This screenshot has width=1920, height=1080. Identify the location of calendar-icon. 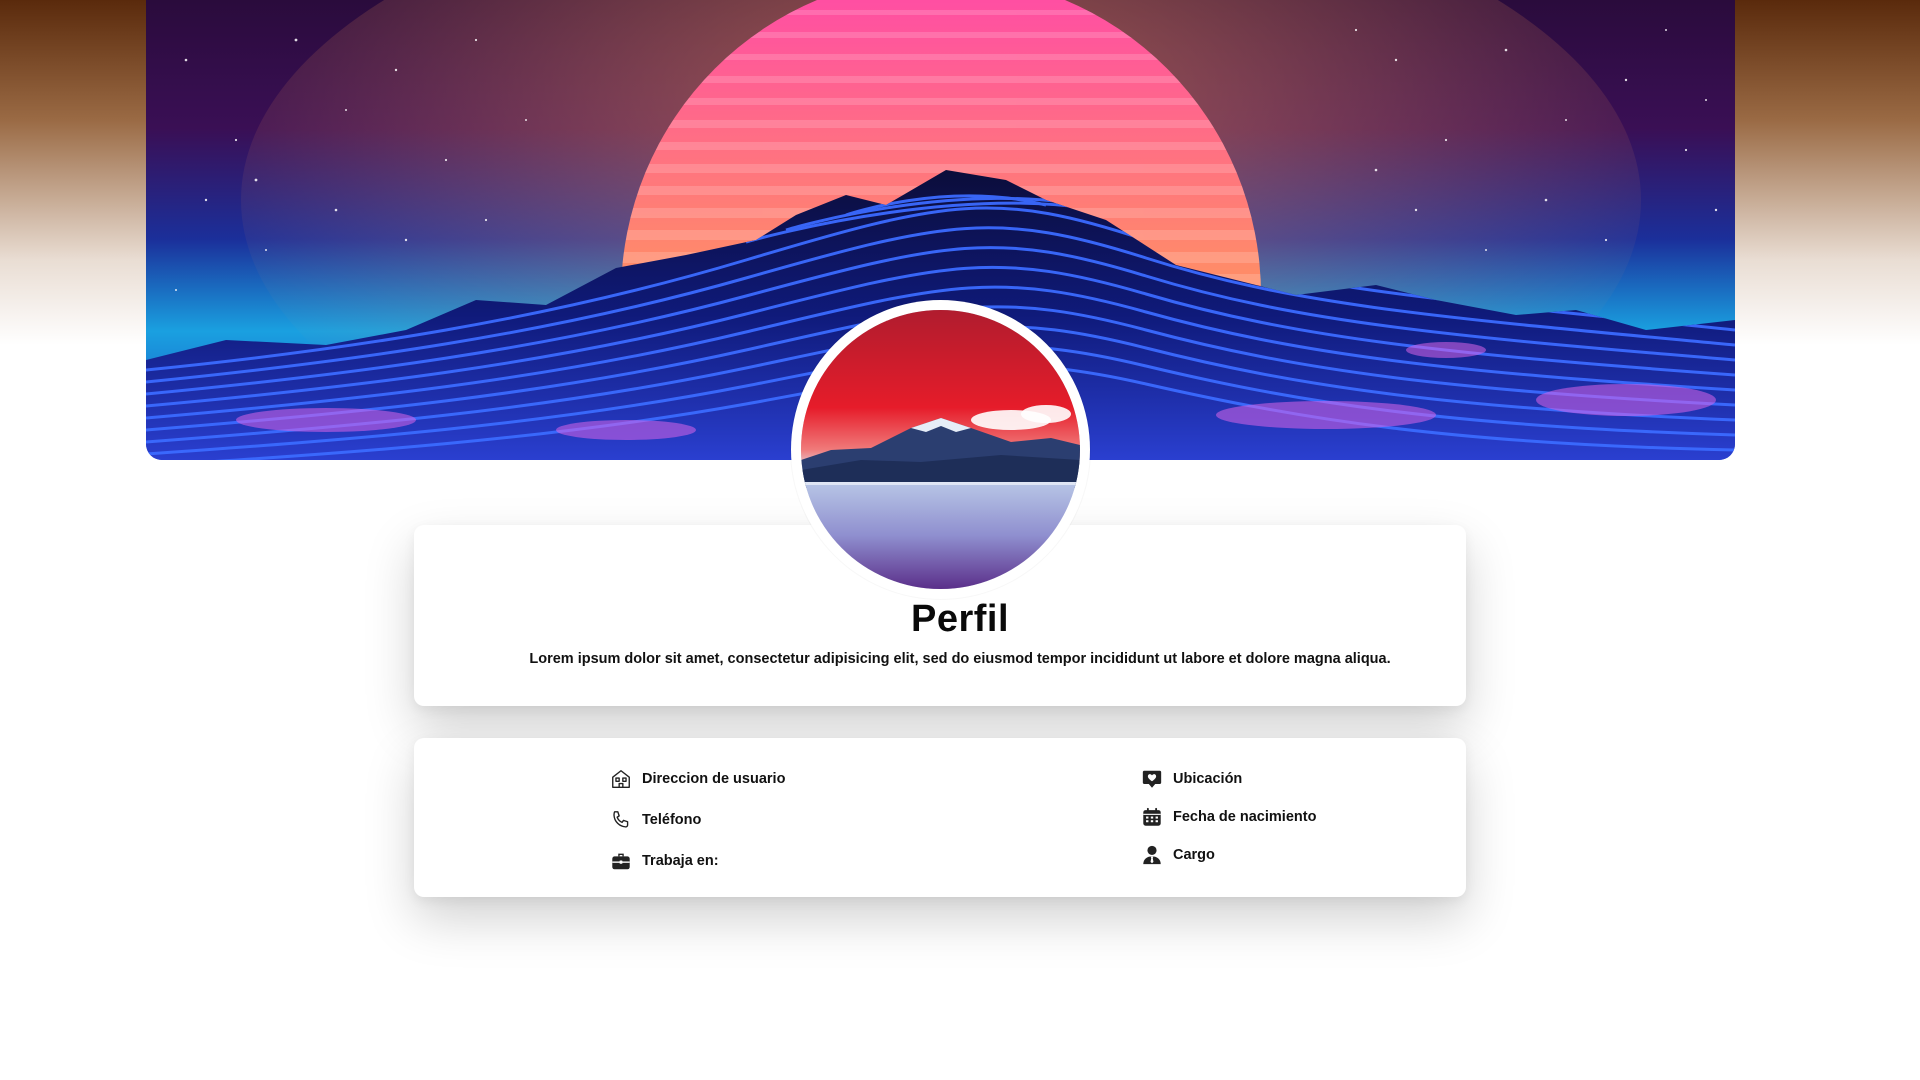
(1152, 817).